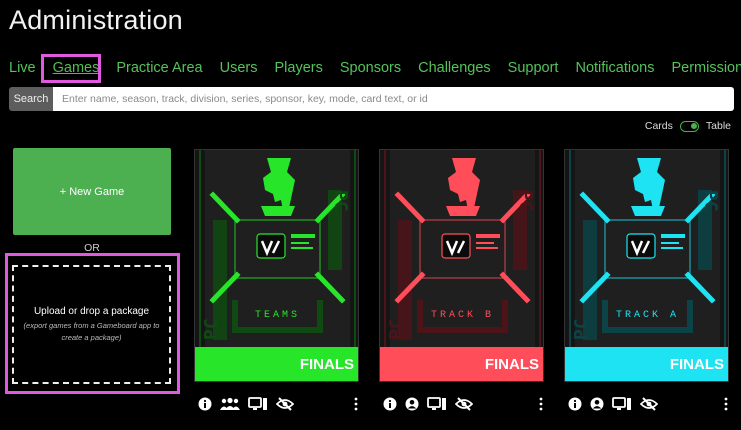 This screenshot has height=430, width=741. What do you see at coordinates (96, 20) in the screenshot?
I see `page-title: Administration` at bounding box center [96, 20].